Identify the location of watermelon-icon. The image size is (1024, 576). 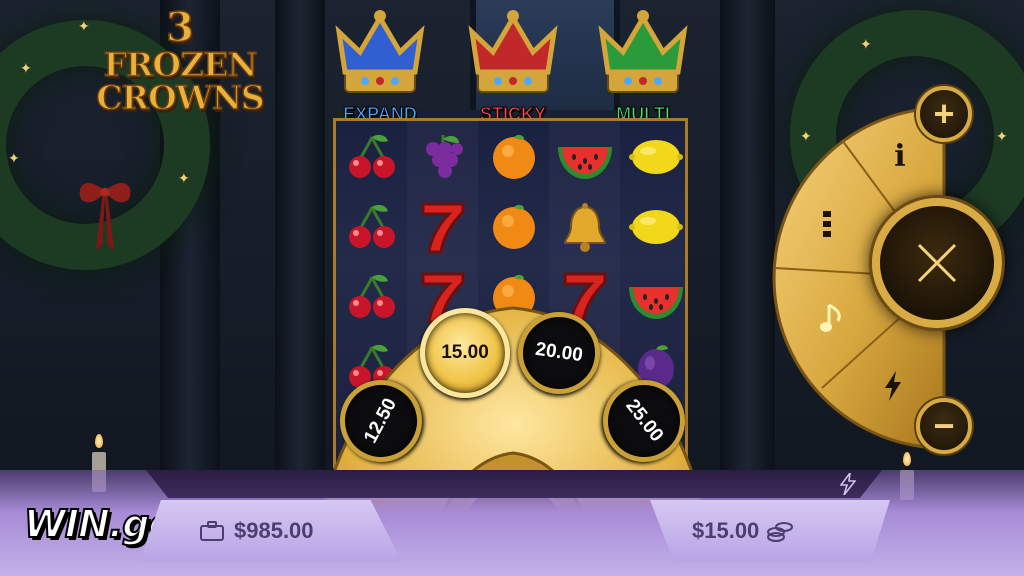
(584, 157).